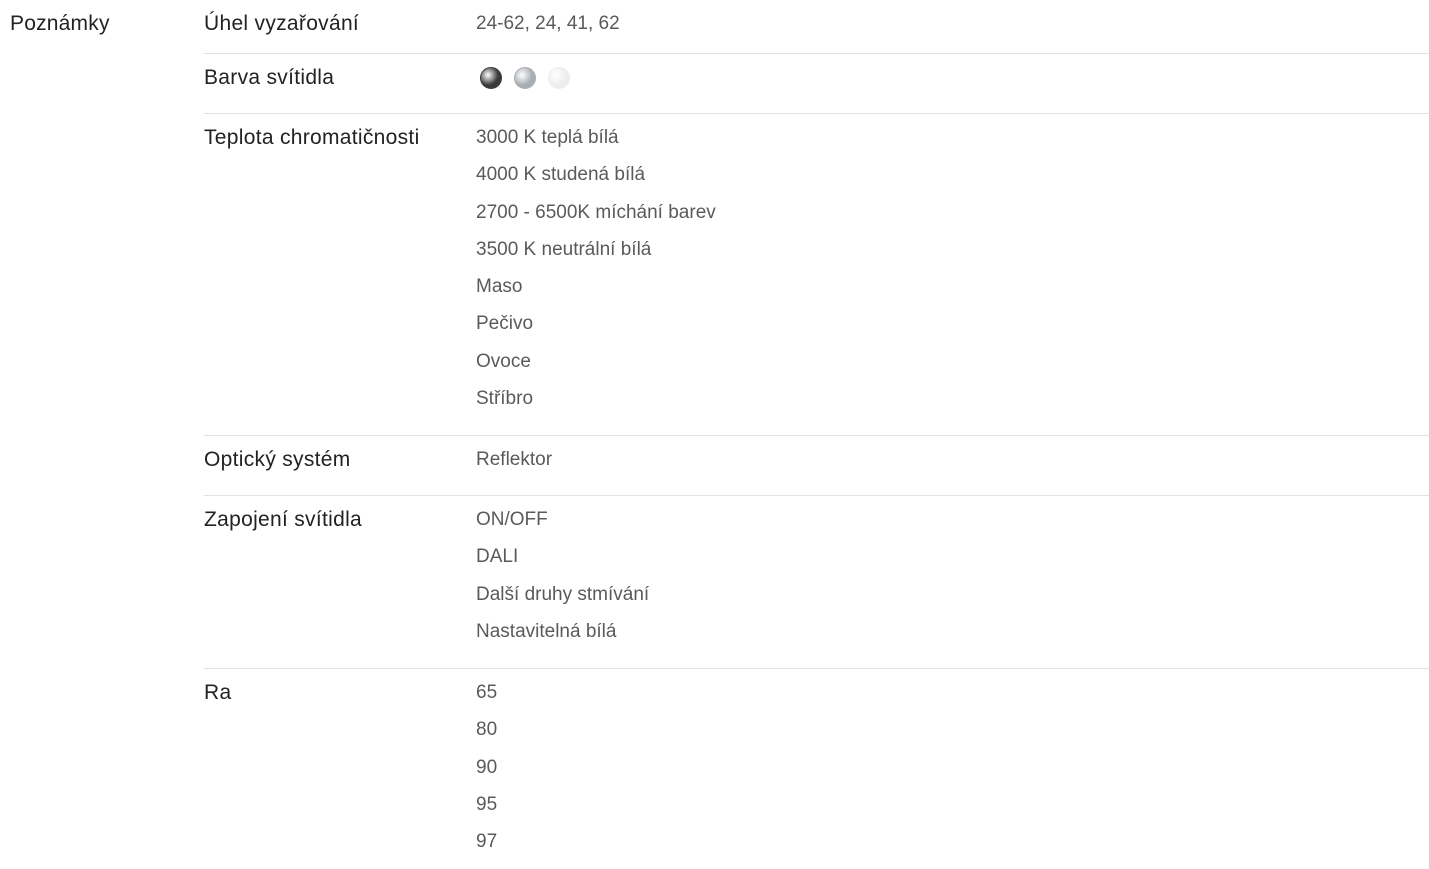 The width and height of the screenshot is (1429, 869). I want to click on spec-value: 95, so click(487, 804).